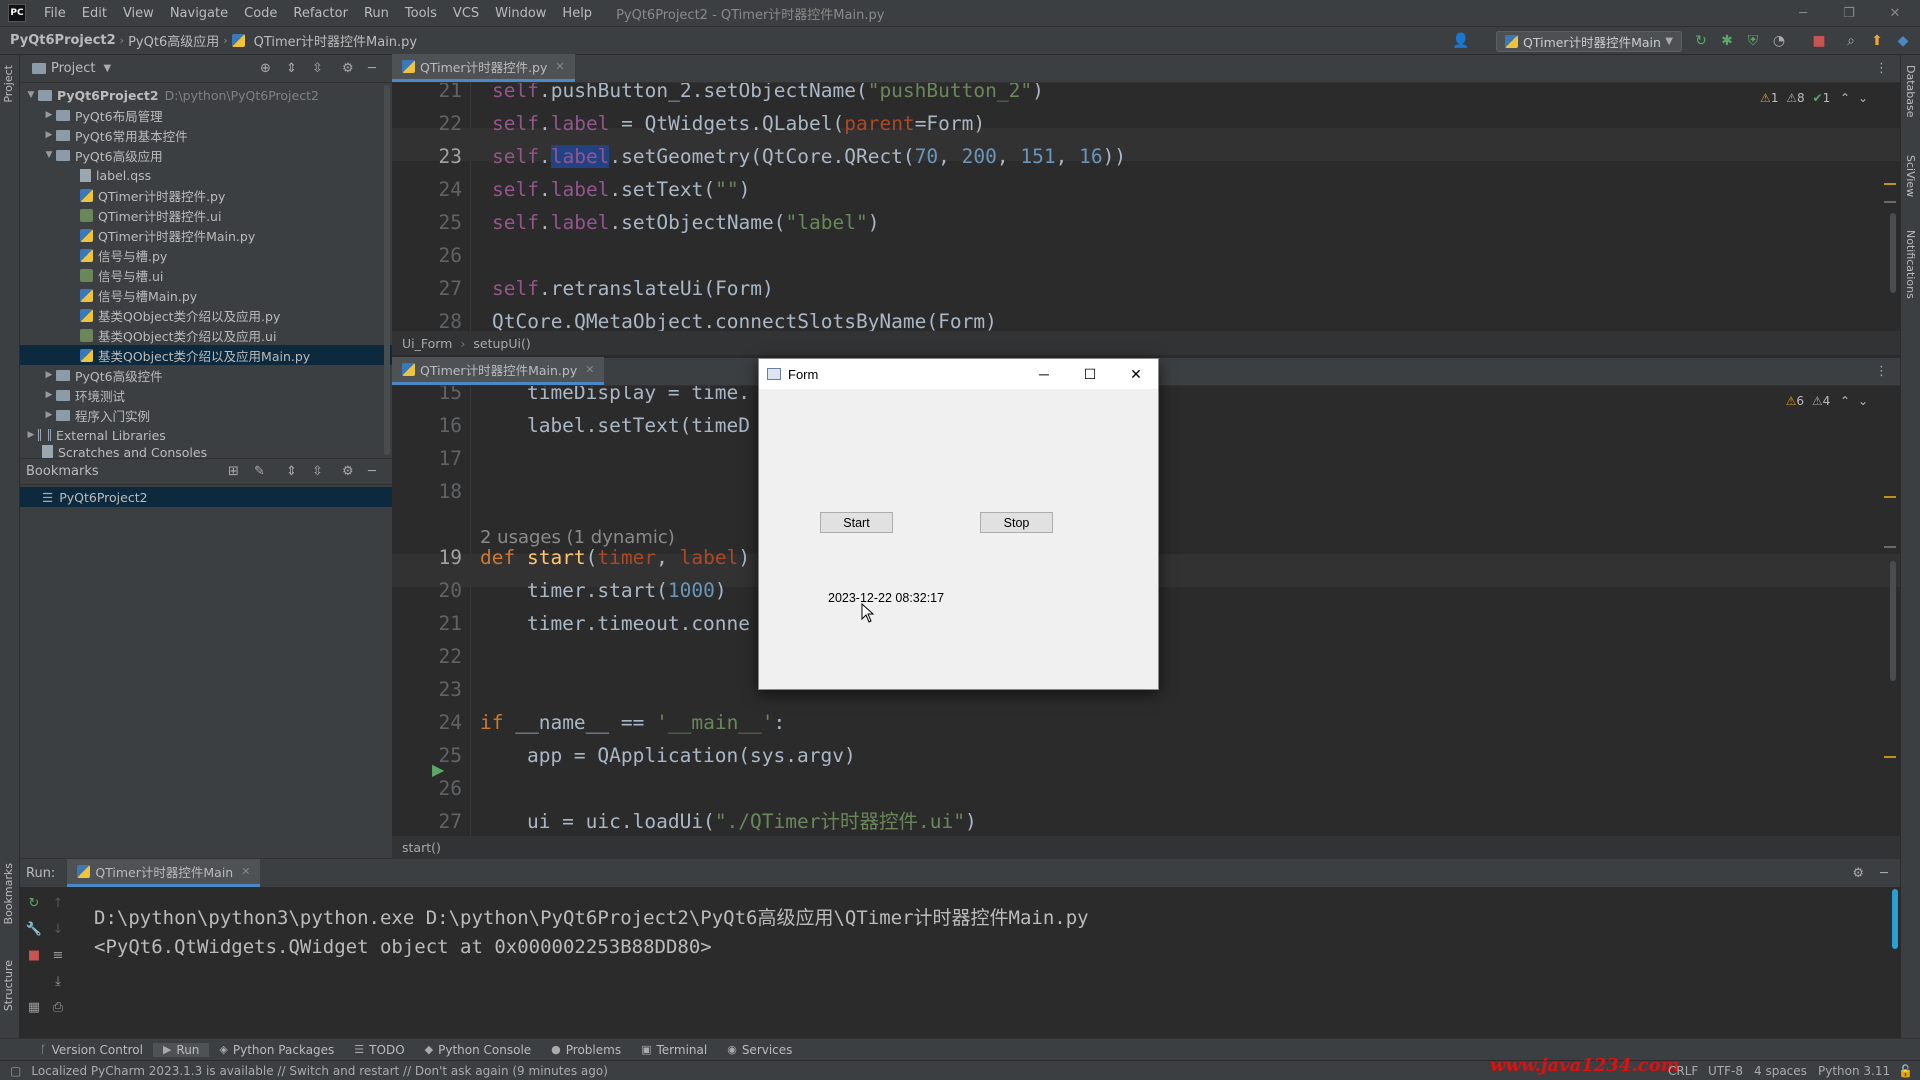  What do you see at coordinates (58, 1007) in the screenshot?
I see `print-icon: ⎙` at bounding box center [58, 1007].